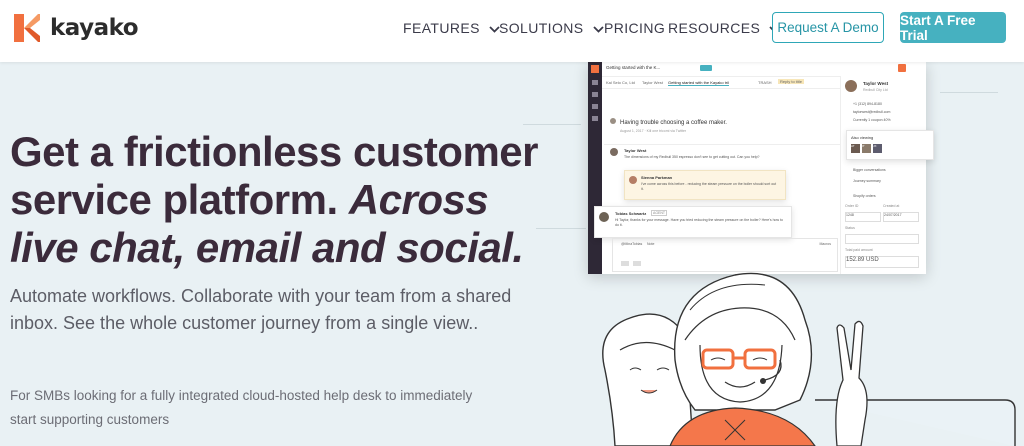 The width and height of the screenshot is (1024, 446). What do you see at coordinates (791, 81) in the screenshot?
I see `tab-reply: Reply to title` at bounding box center [791, 81].